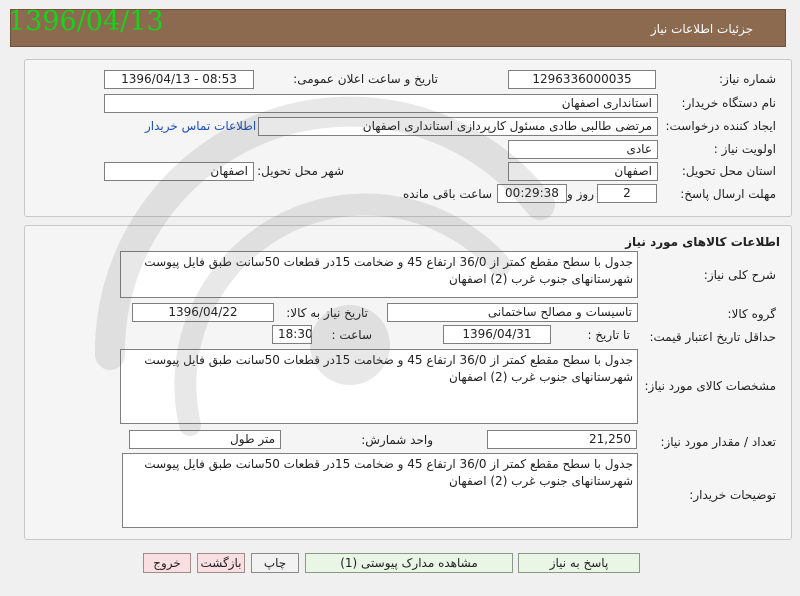 The image size is (800, 596). Describe the element at coordinates (300, 171) in the screenshot. I see `city-label: شهر محل تحویل:` at that location.